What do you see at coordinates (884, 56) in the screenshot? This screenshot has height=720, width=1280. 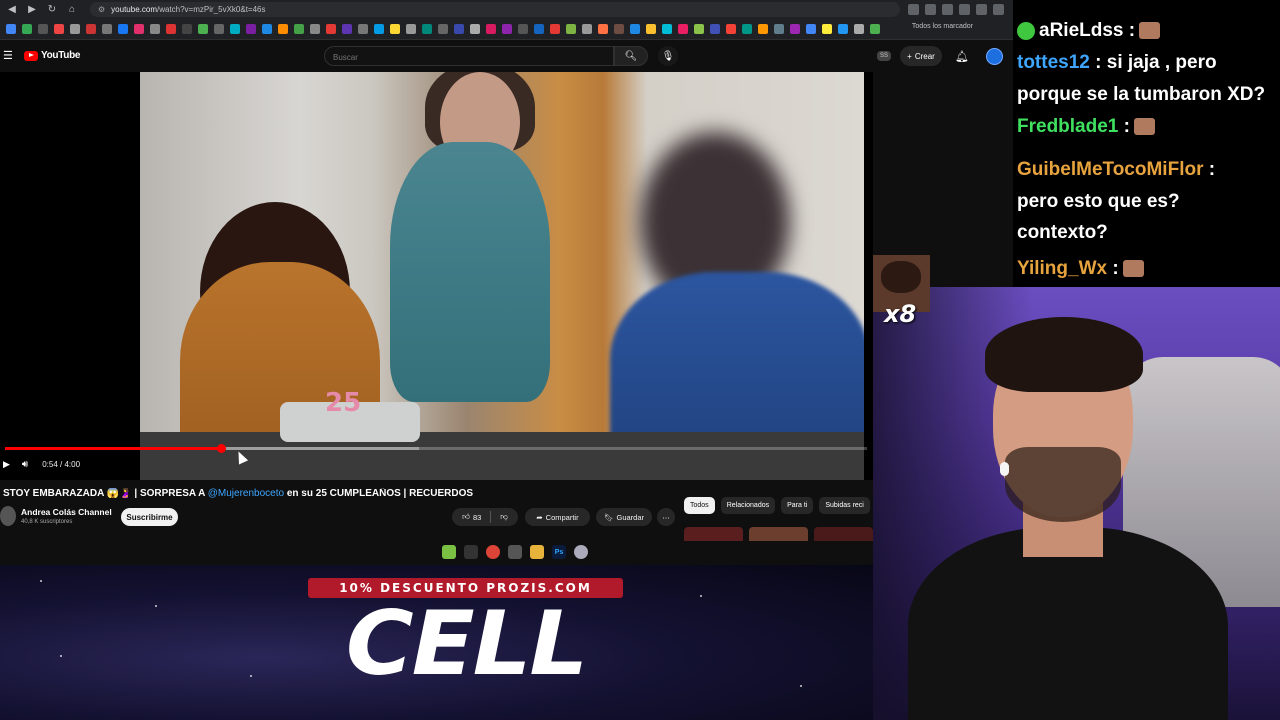 I see `ss-badge-icon: SS` at bounding box center [884, 56].